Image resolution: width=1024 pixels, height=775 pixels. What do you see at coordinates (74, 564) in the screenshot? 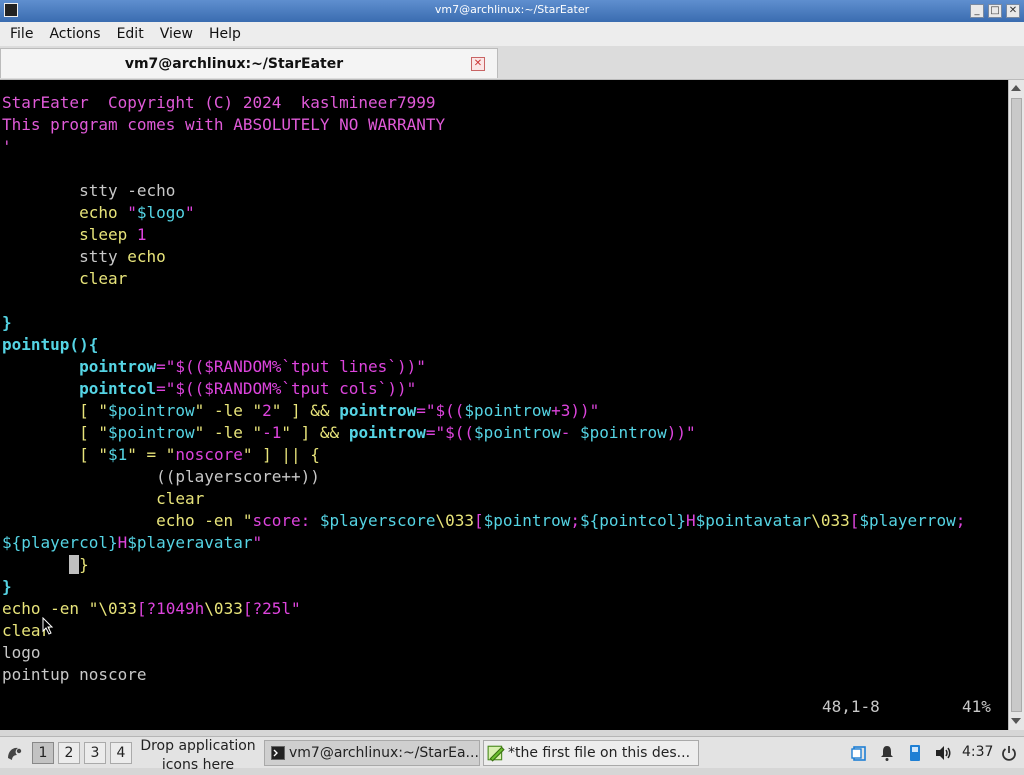
I see `text-cursor` at bounding box center [74, 564].